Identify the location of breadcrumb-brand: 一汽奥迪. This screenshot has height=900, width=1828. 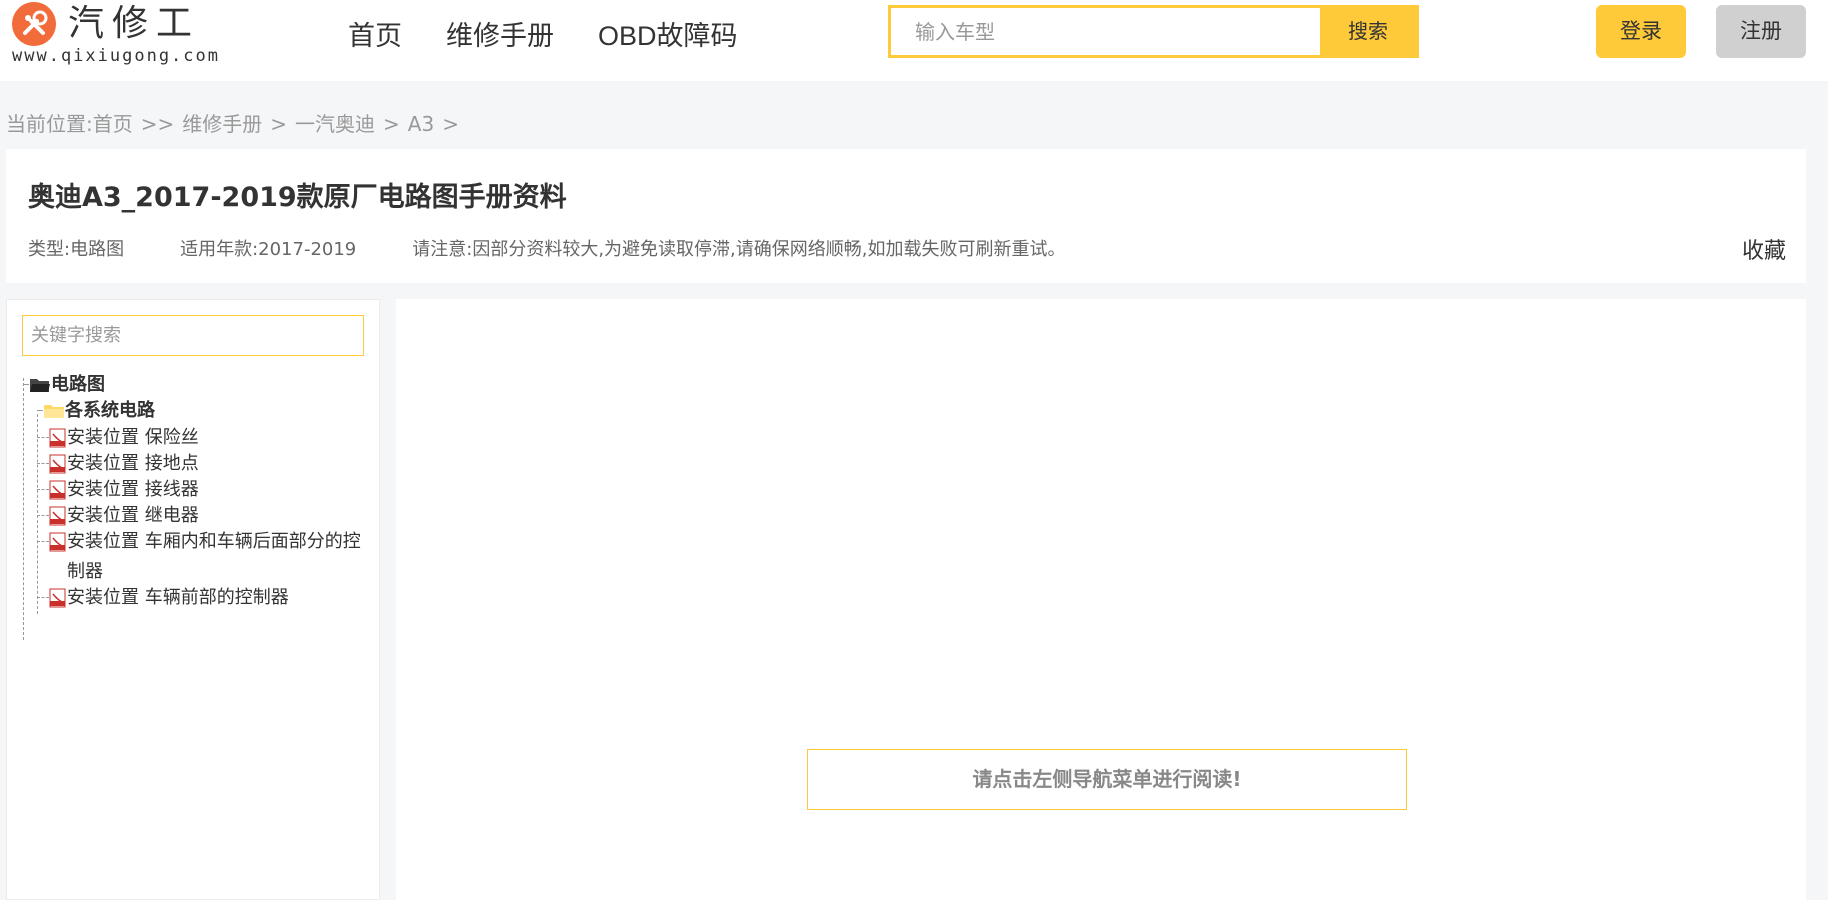
(335, 124).